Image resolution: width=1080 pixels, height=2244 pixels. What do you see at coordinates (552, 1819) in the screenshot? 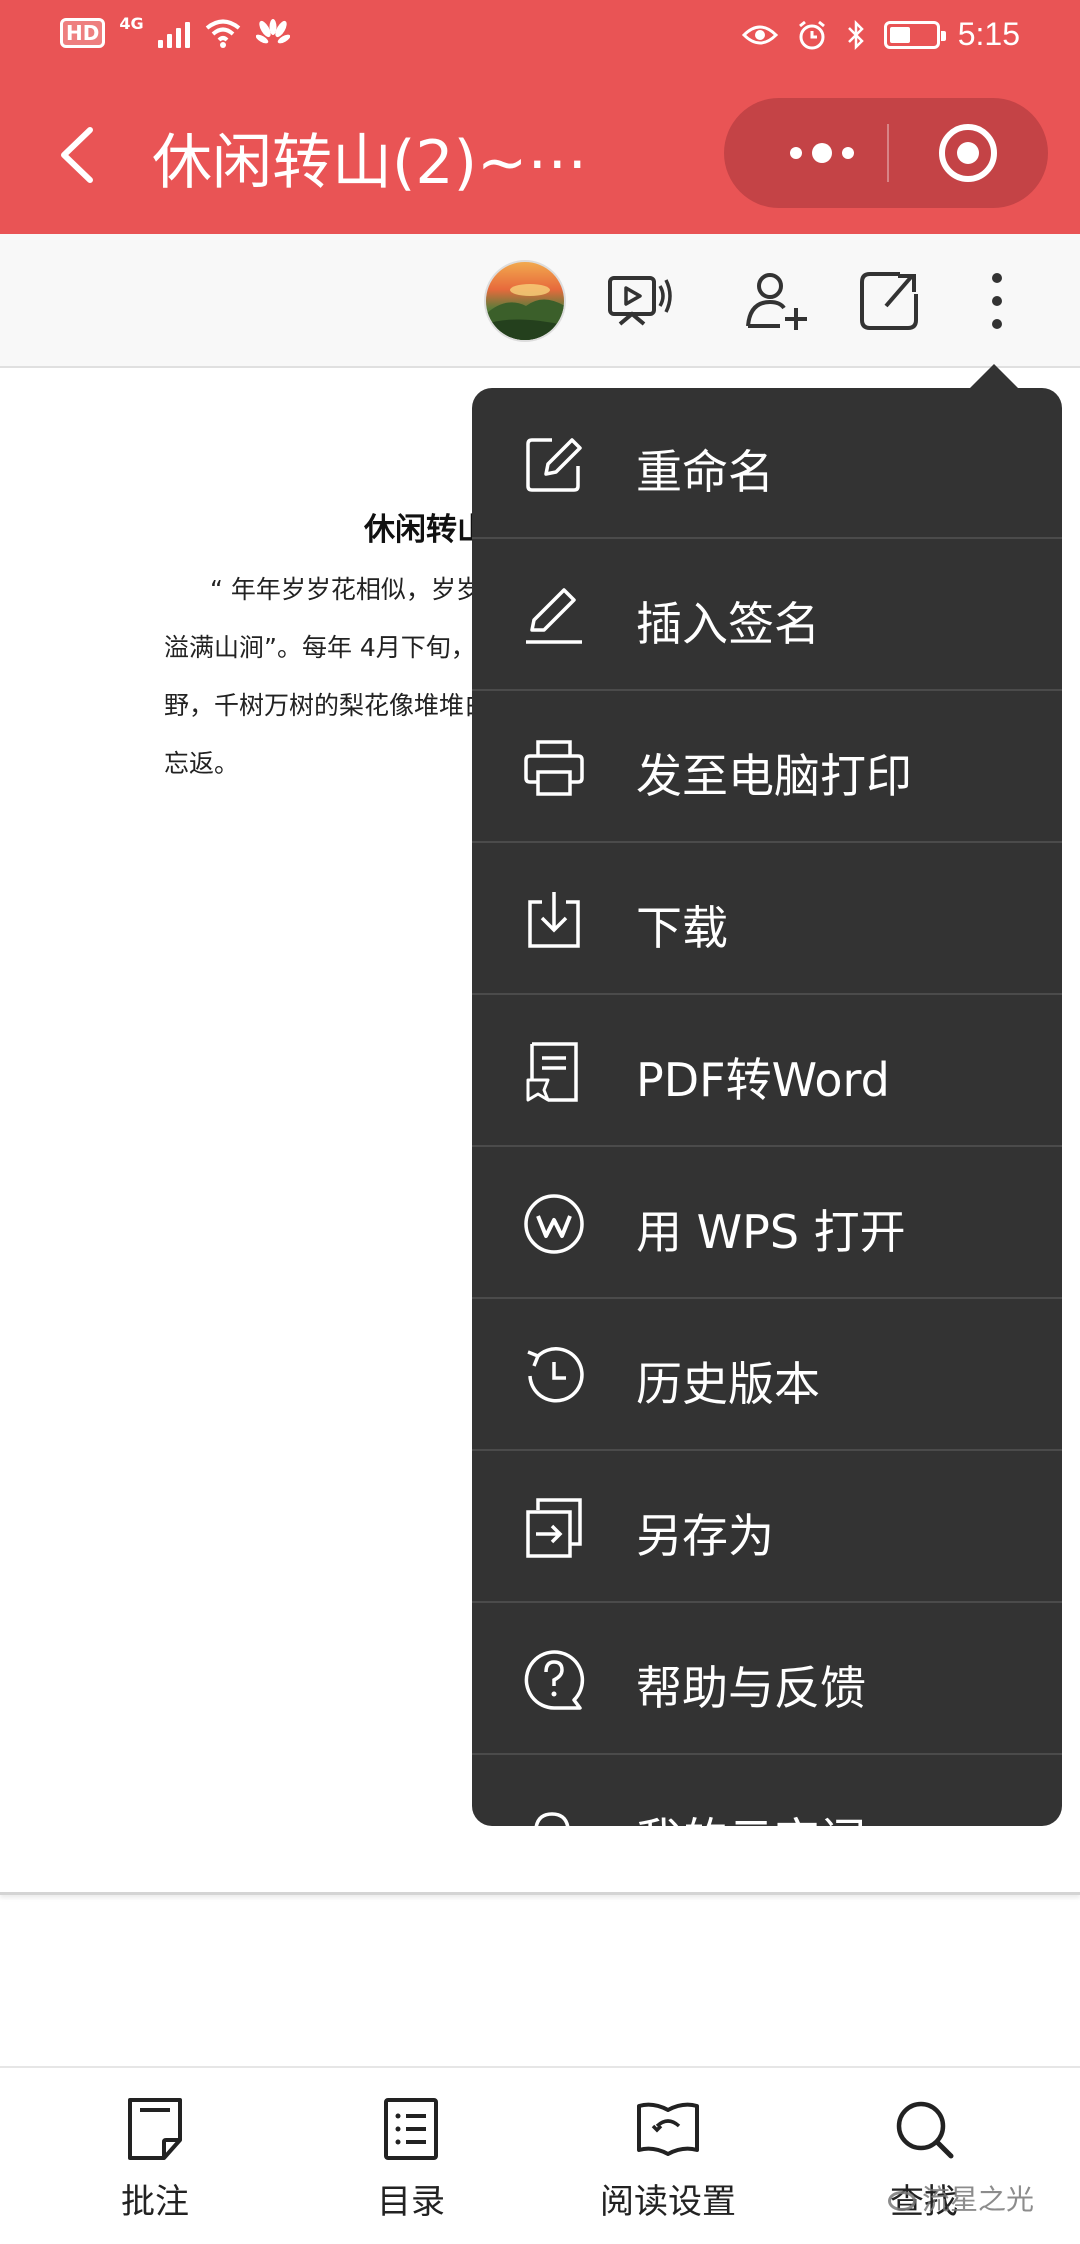
I see `cloud-icon` at bounding box center [552, 1819].